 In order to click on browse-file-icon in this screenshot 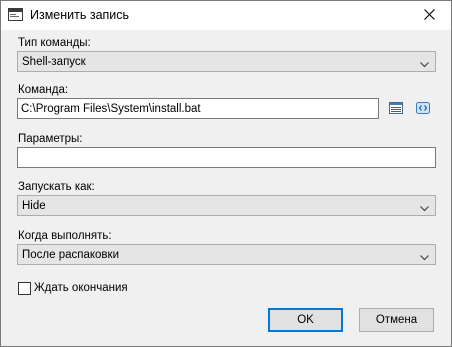, I will do `click(396, 108)`.